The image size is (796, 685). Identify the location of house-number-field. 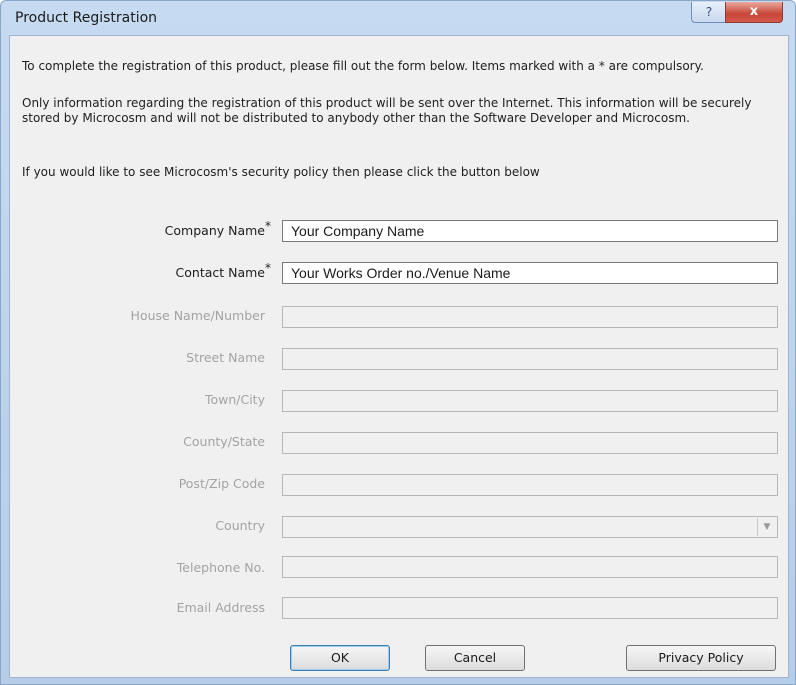
(530, 317).